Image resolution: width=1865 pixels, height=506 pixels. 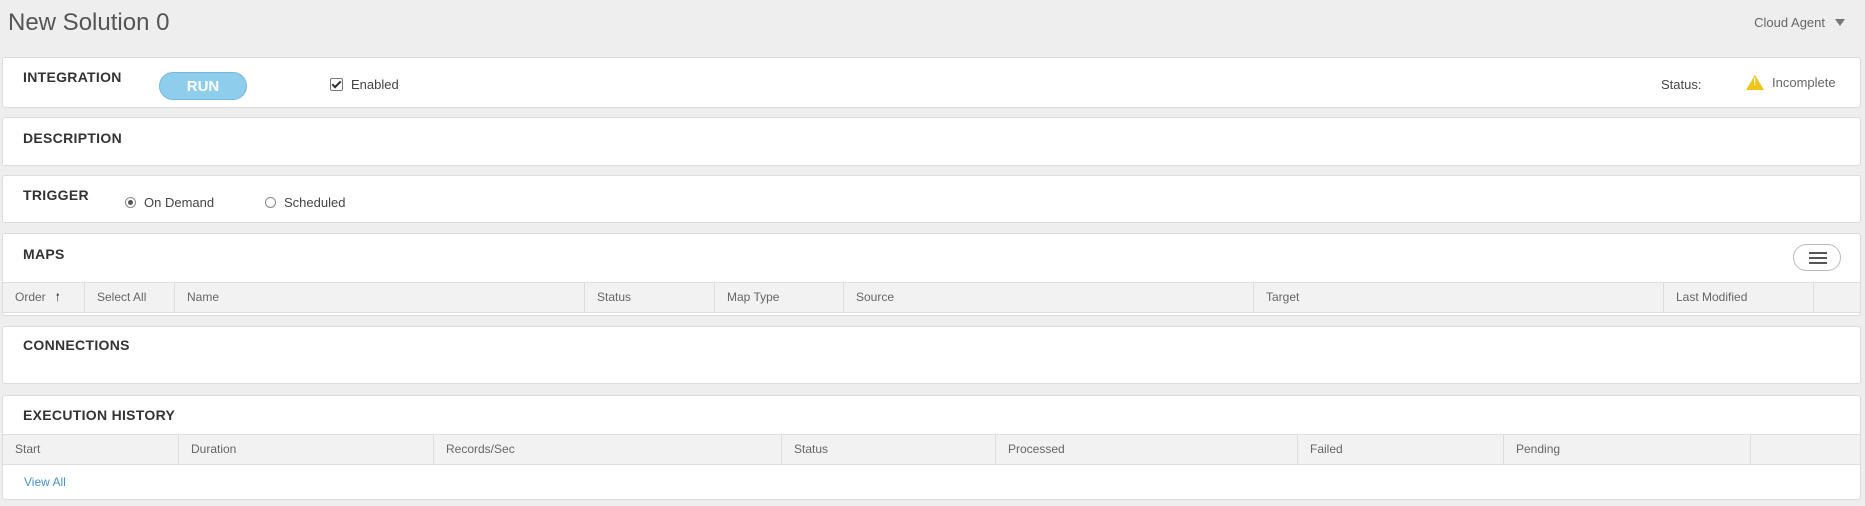 I want to click on col-records-per-sec: Records/Sec, so click(x=608, y=449).